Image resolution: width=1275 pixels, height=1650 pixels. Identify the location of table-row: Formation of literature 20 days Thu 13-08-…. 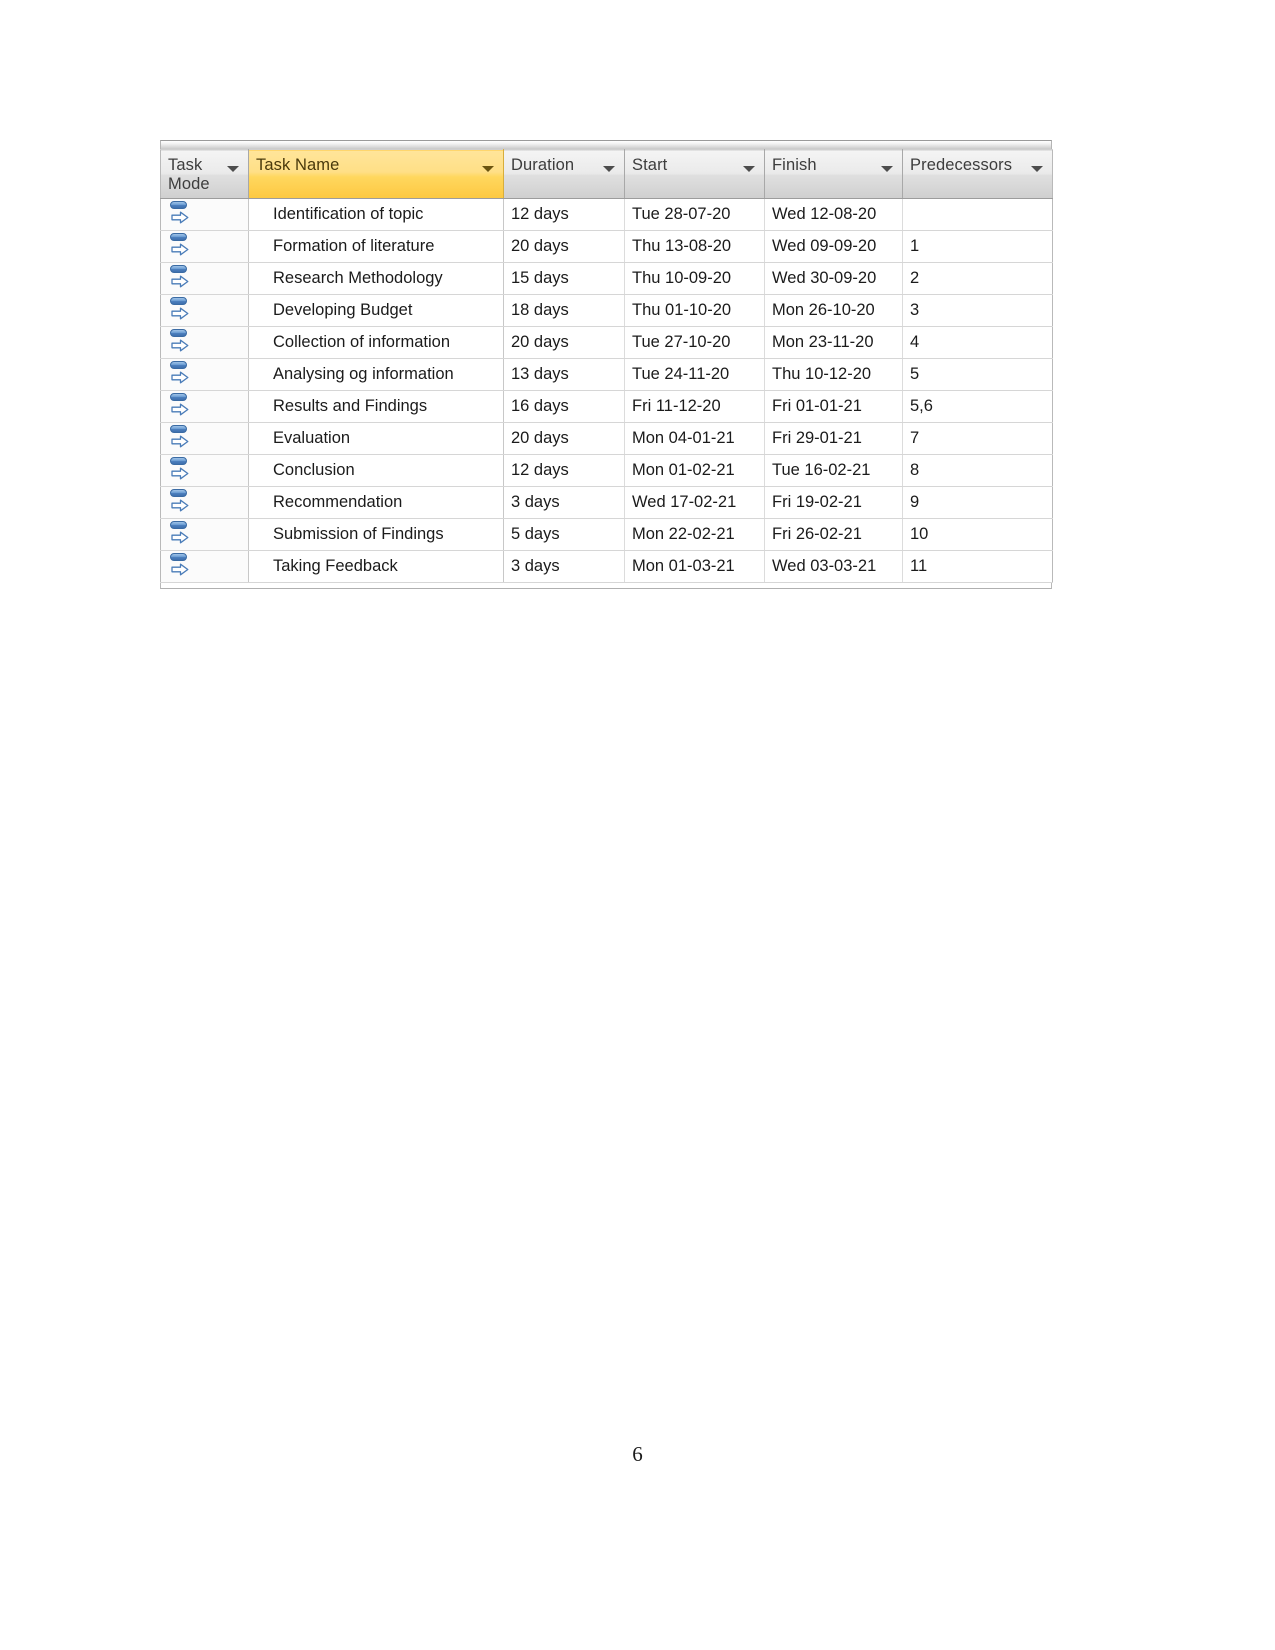
(606, 246).